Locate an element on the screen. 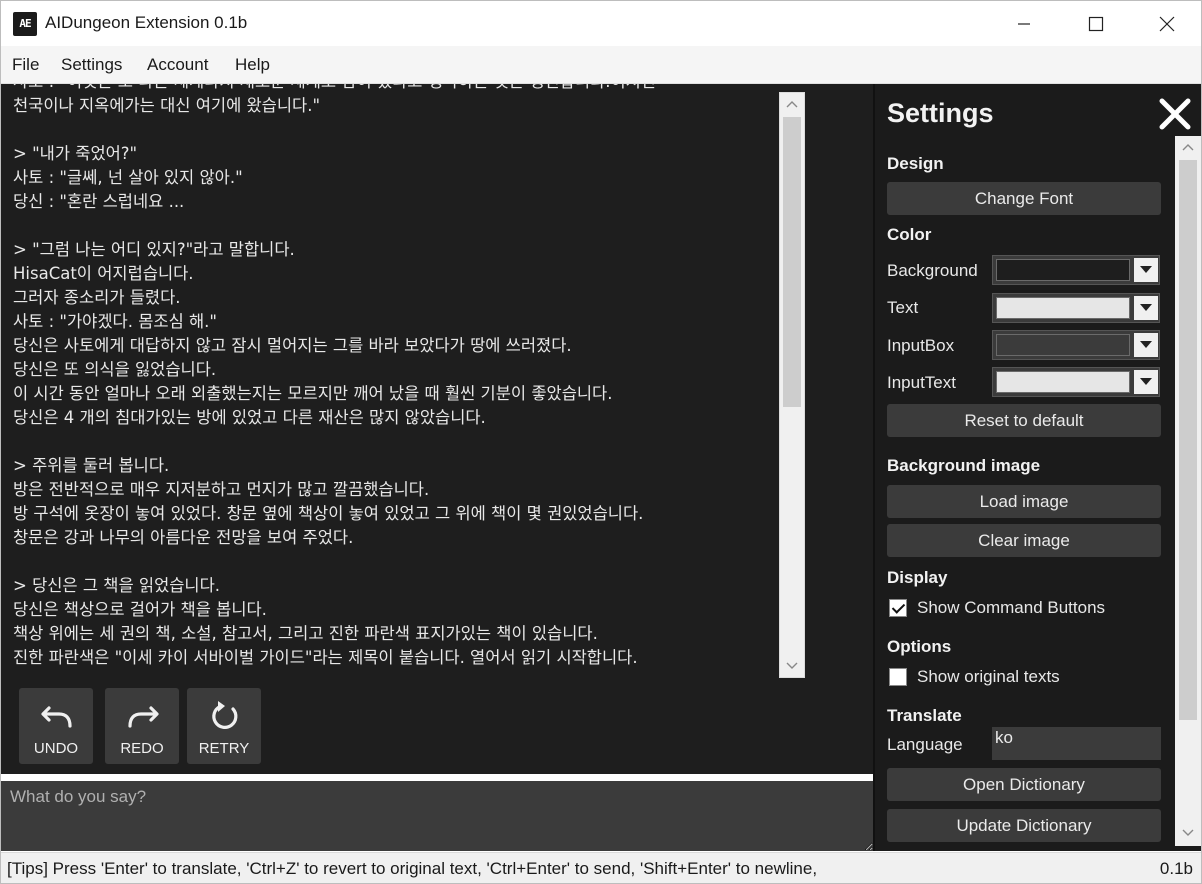 Image resolution: width=1202 pixels, height=884 pixels. inputtext-color-picker is located at coordinates (1076, 382).